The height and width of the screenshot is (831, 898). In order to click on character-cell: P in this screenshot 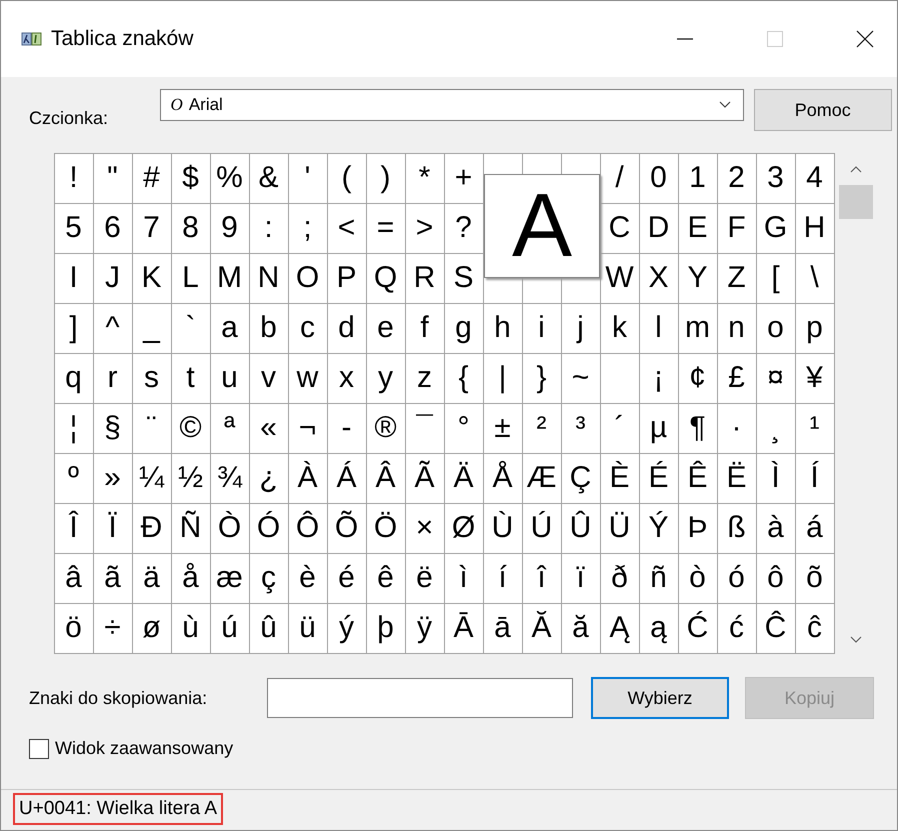, I will do `click(346, 278)`.